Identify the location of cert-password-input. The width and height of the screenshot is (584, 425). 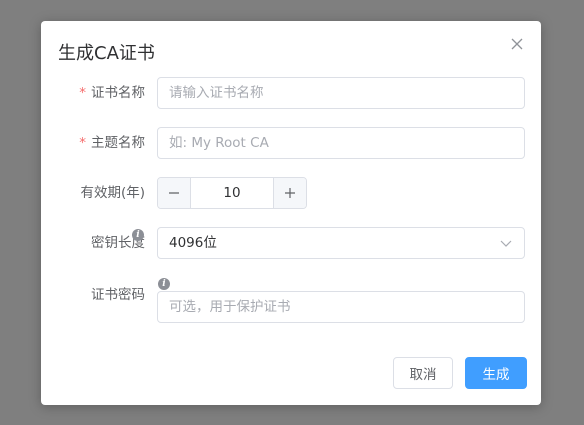
(341, 307).